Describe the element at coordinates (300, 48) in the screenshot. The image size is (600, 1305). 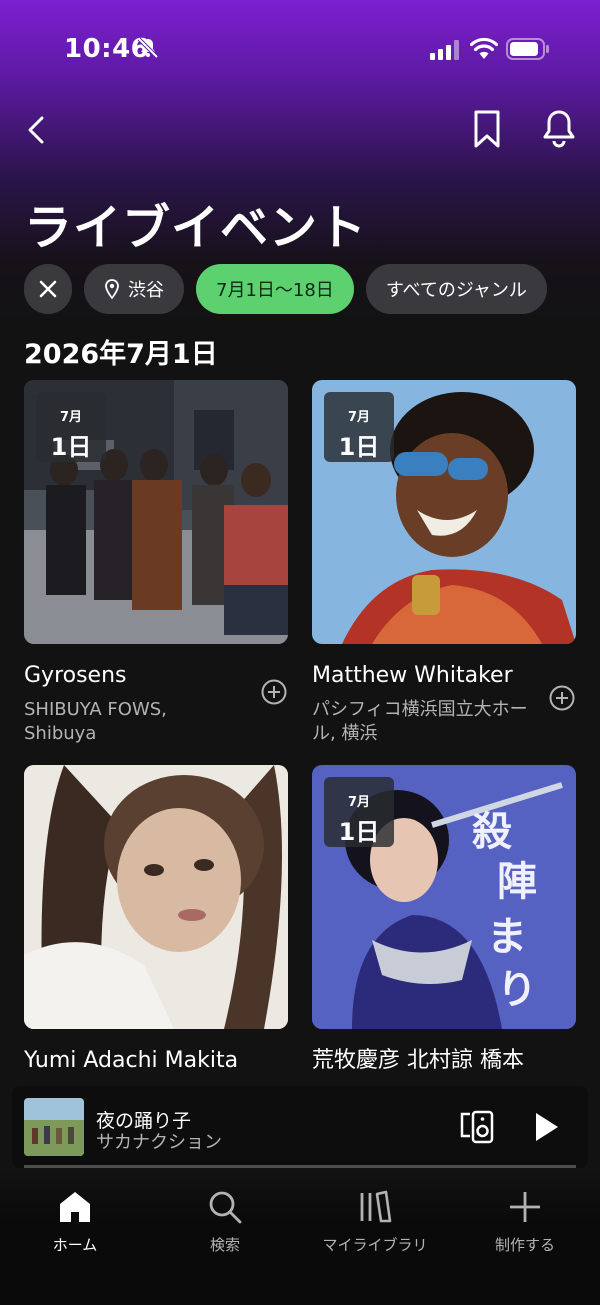
I see `status-bar: 10:46` at that location.